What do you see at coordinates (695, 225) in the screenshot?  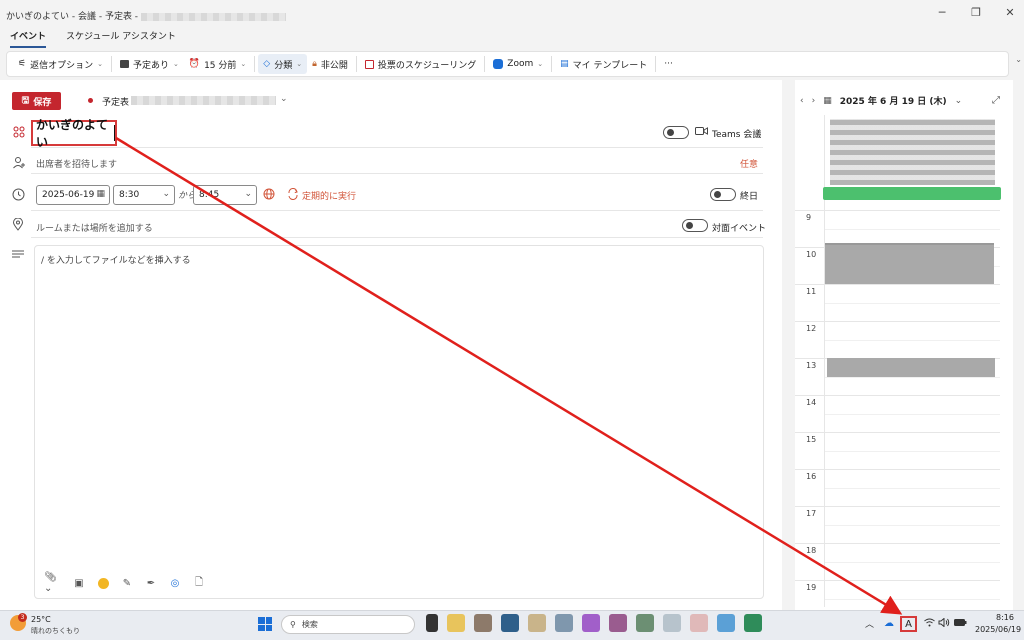 I see `in-person-event-toggle` at bounding box center [695, 225].